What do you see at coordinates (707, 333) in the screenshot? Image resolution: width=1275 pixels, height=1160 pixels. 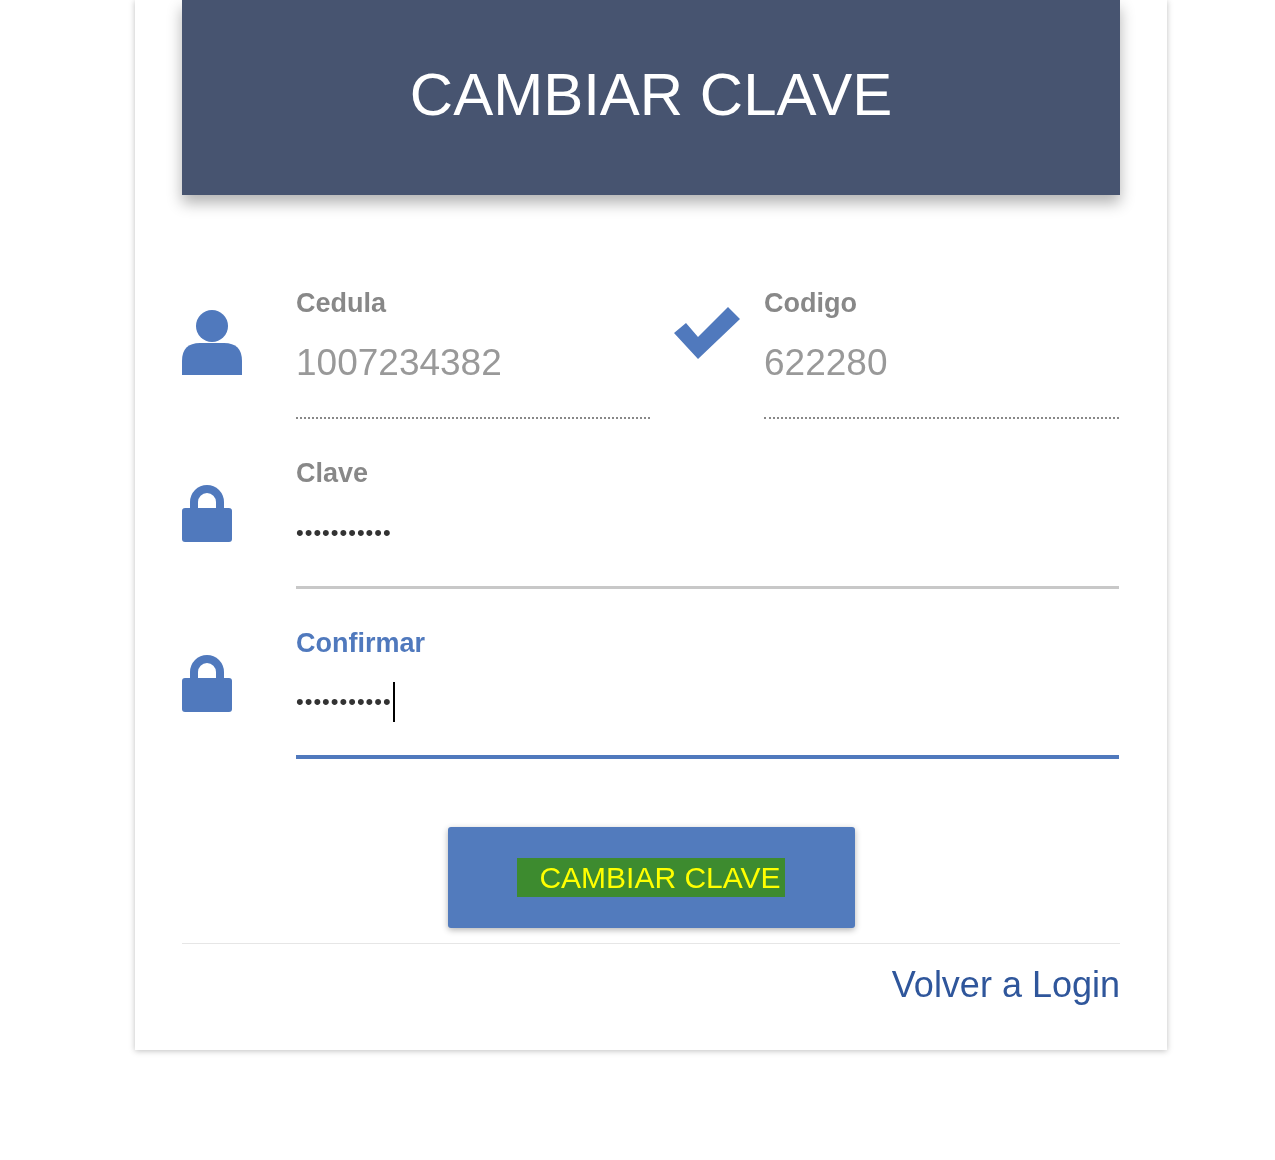 I see `check-icon` at bounding box center [707, 333].